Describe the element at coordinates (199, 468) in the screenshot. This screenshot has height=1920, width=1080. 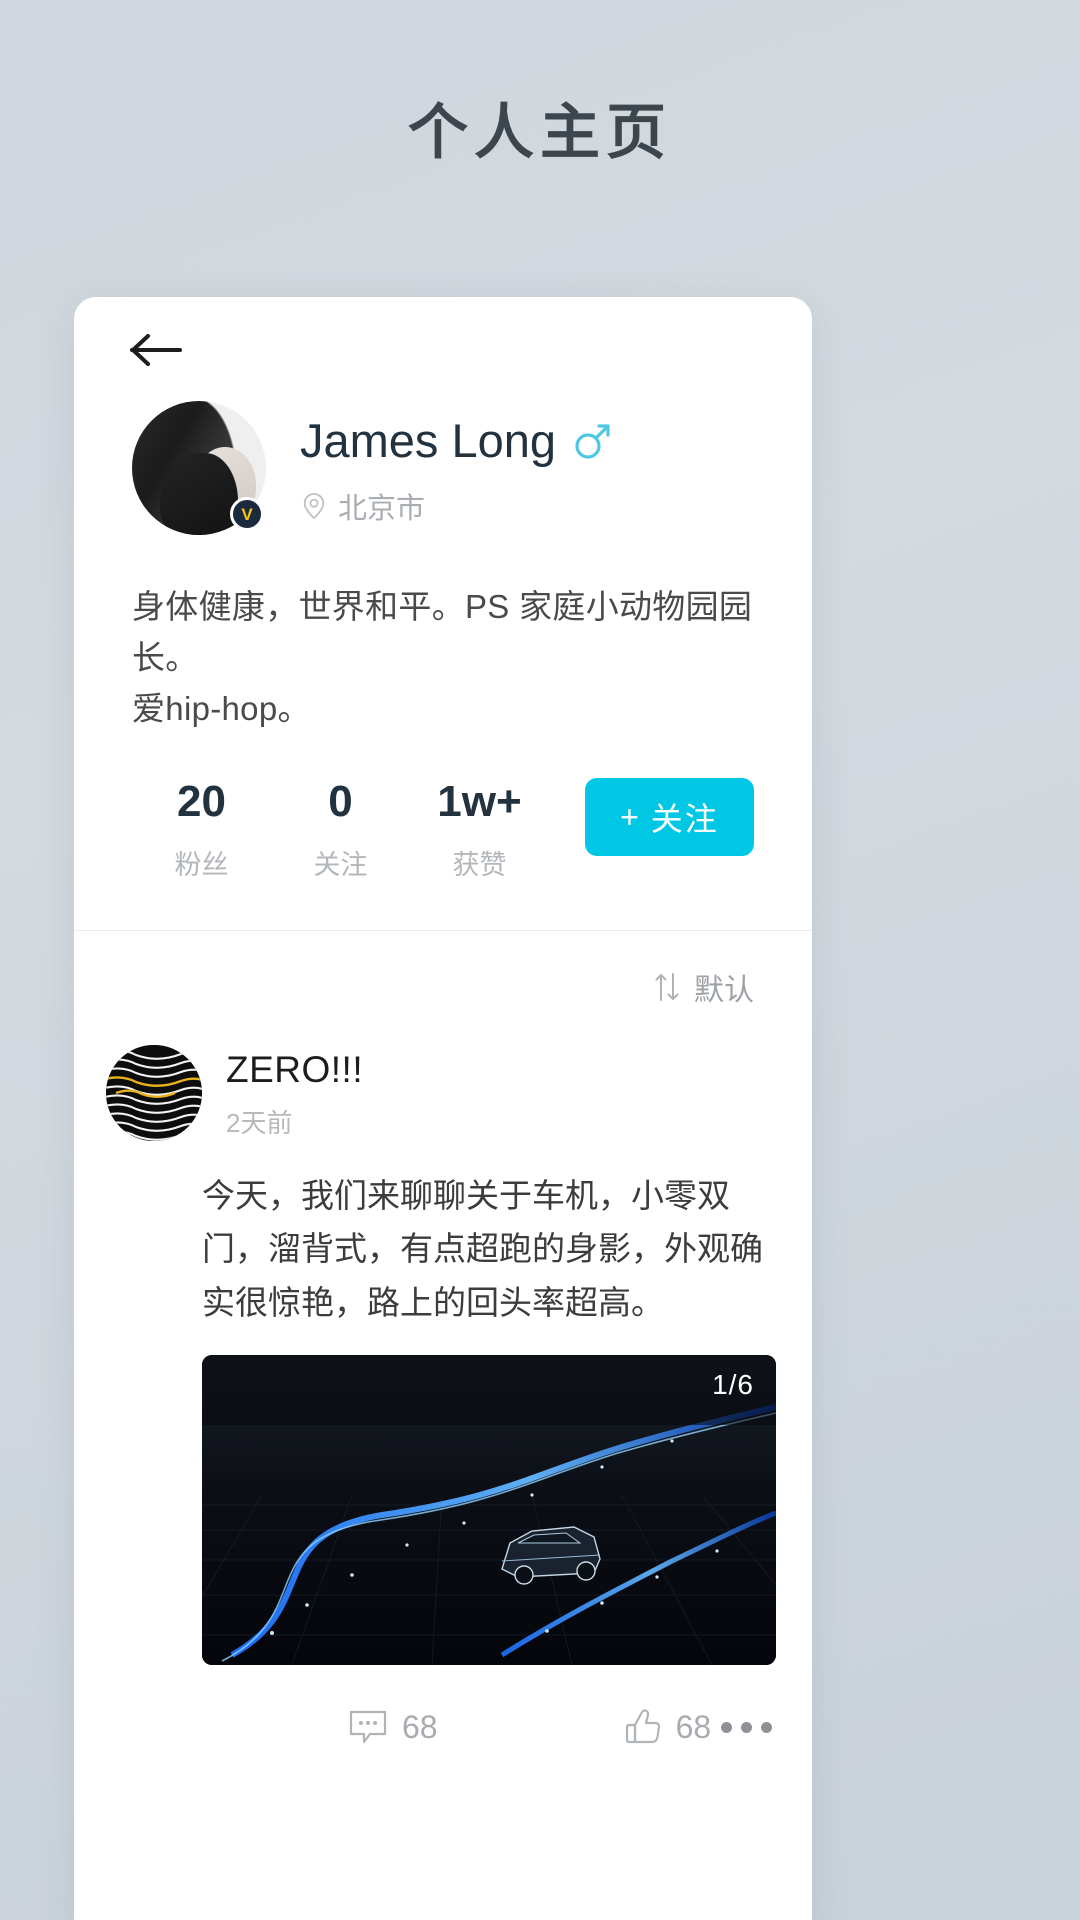
I see `avatar-wrapper: V` at that location.